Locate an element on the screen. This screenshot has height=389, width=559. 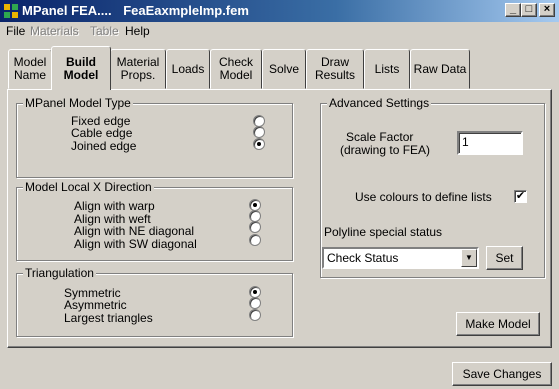
tab-label: Model Name is located at coordinates (30, 68).